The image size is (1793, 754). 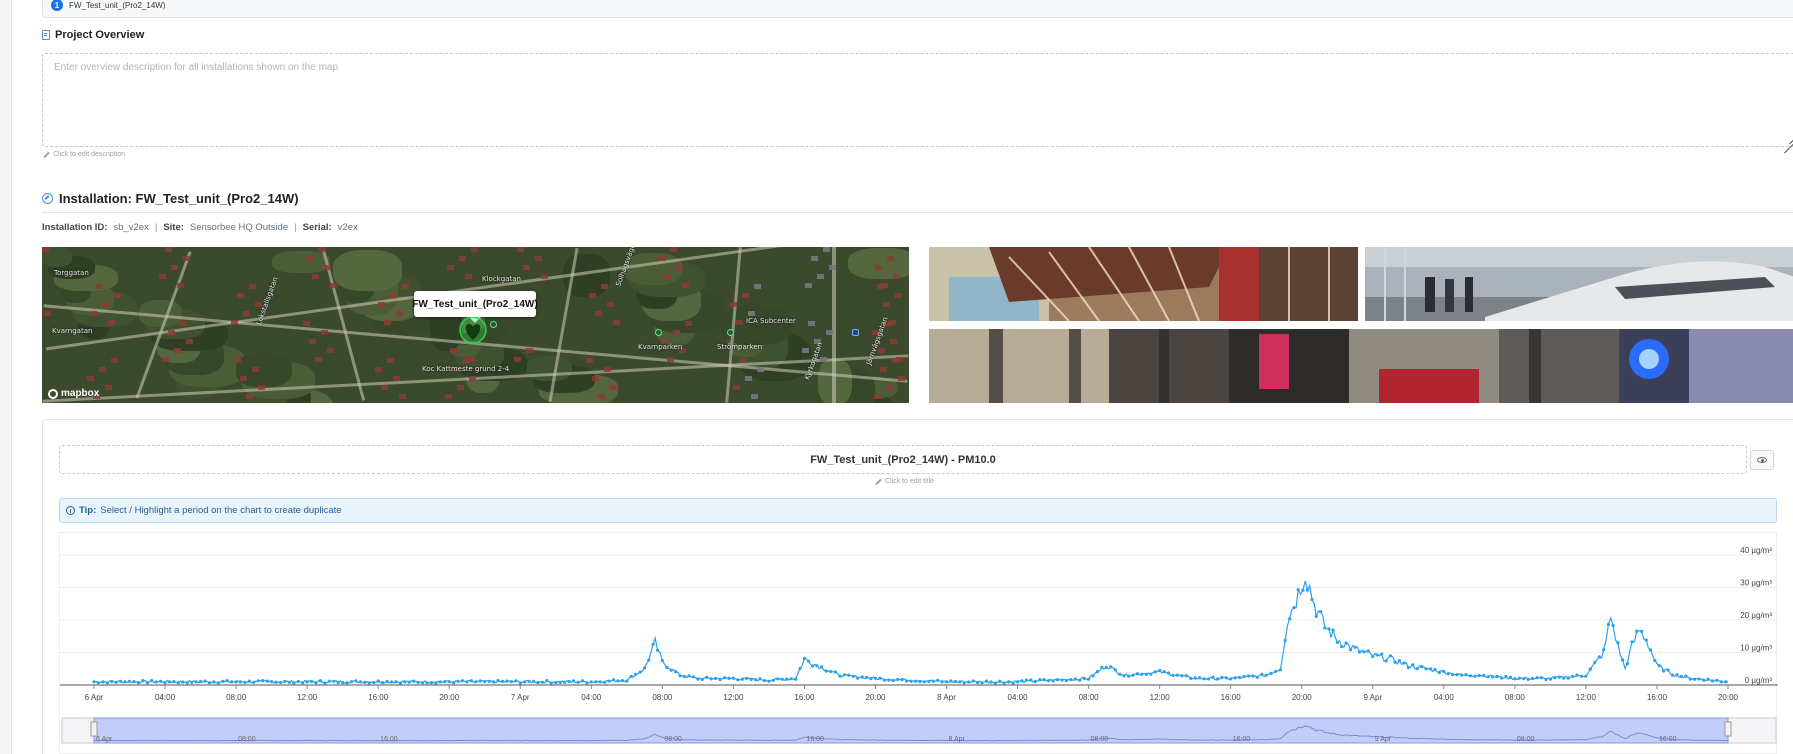 I want to click on x-tick-label: 16:00, so click(x=378, y=697).